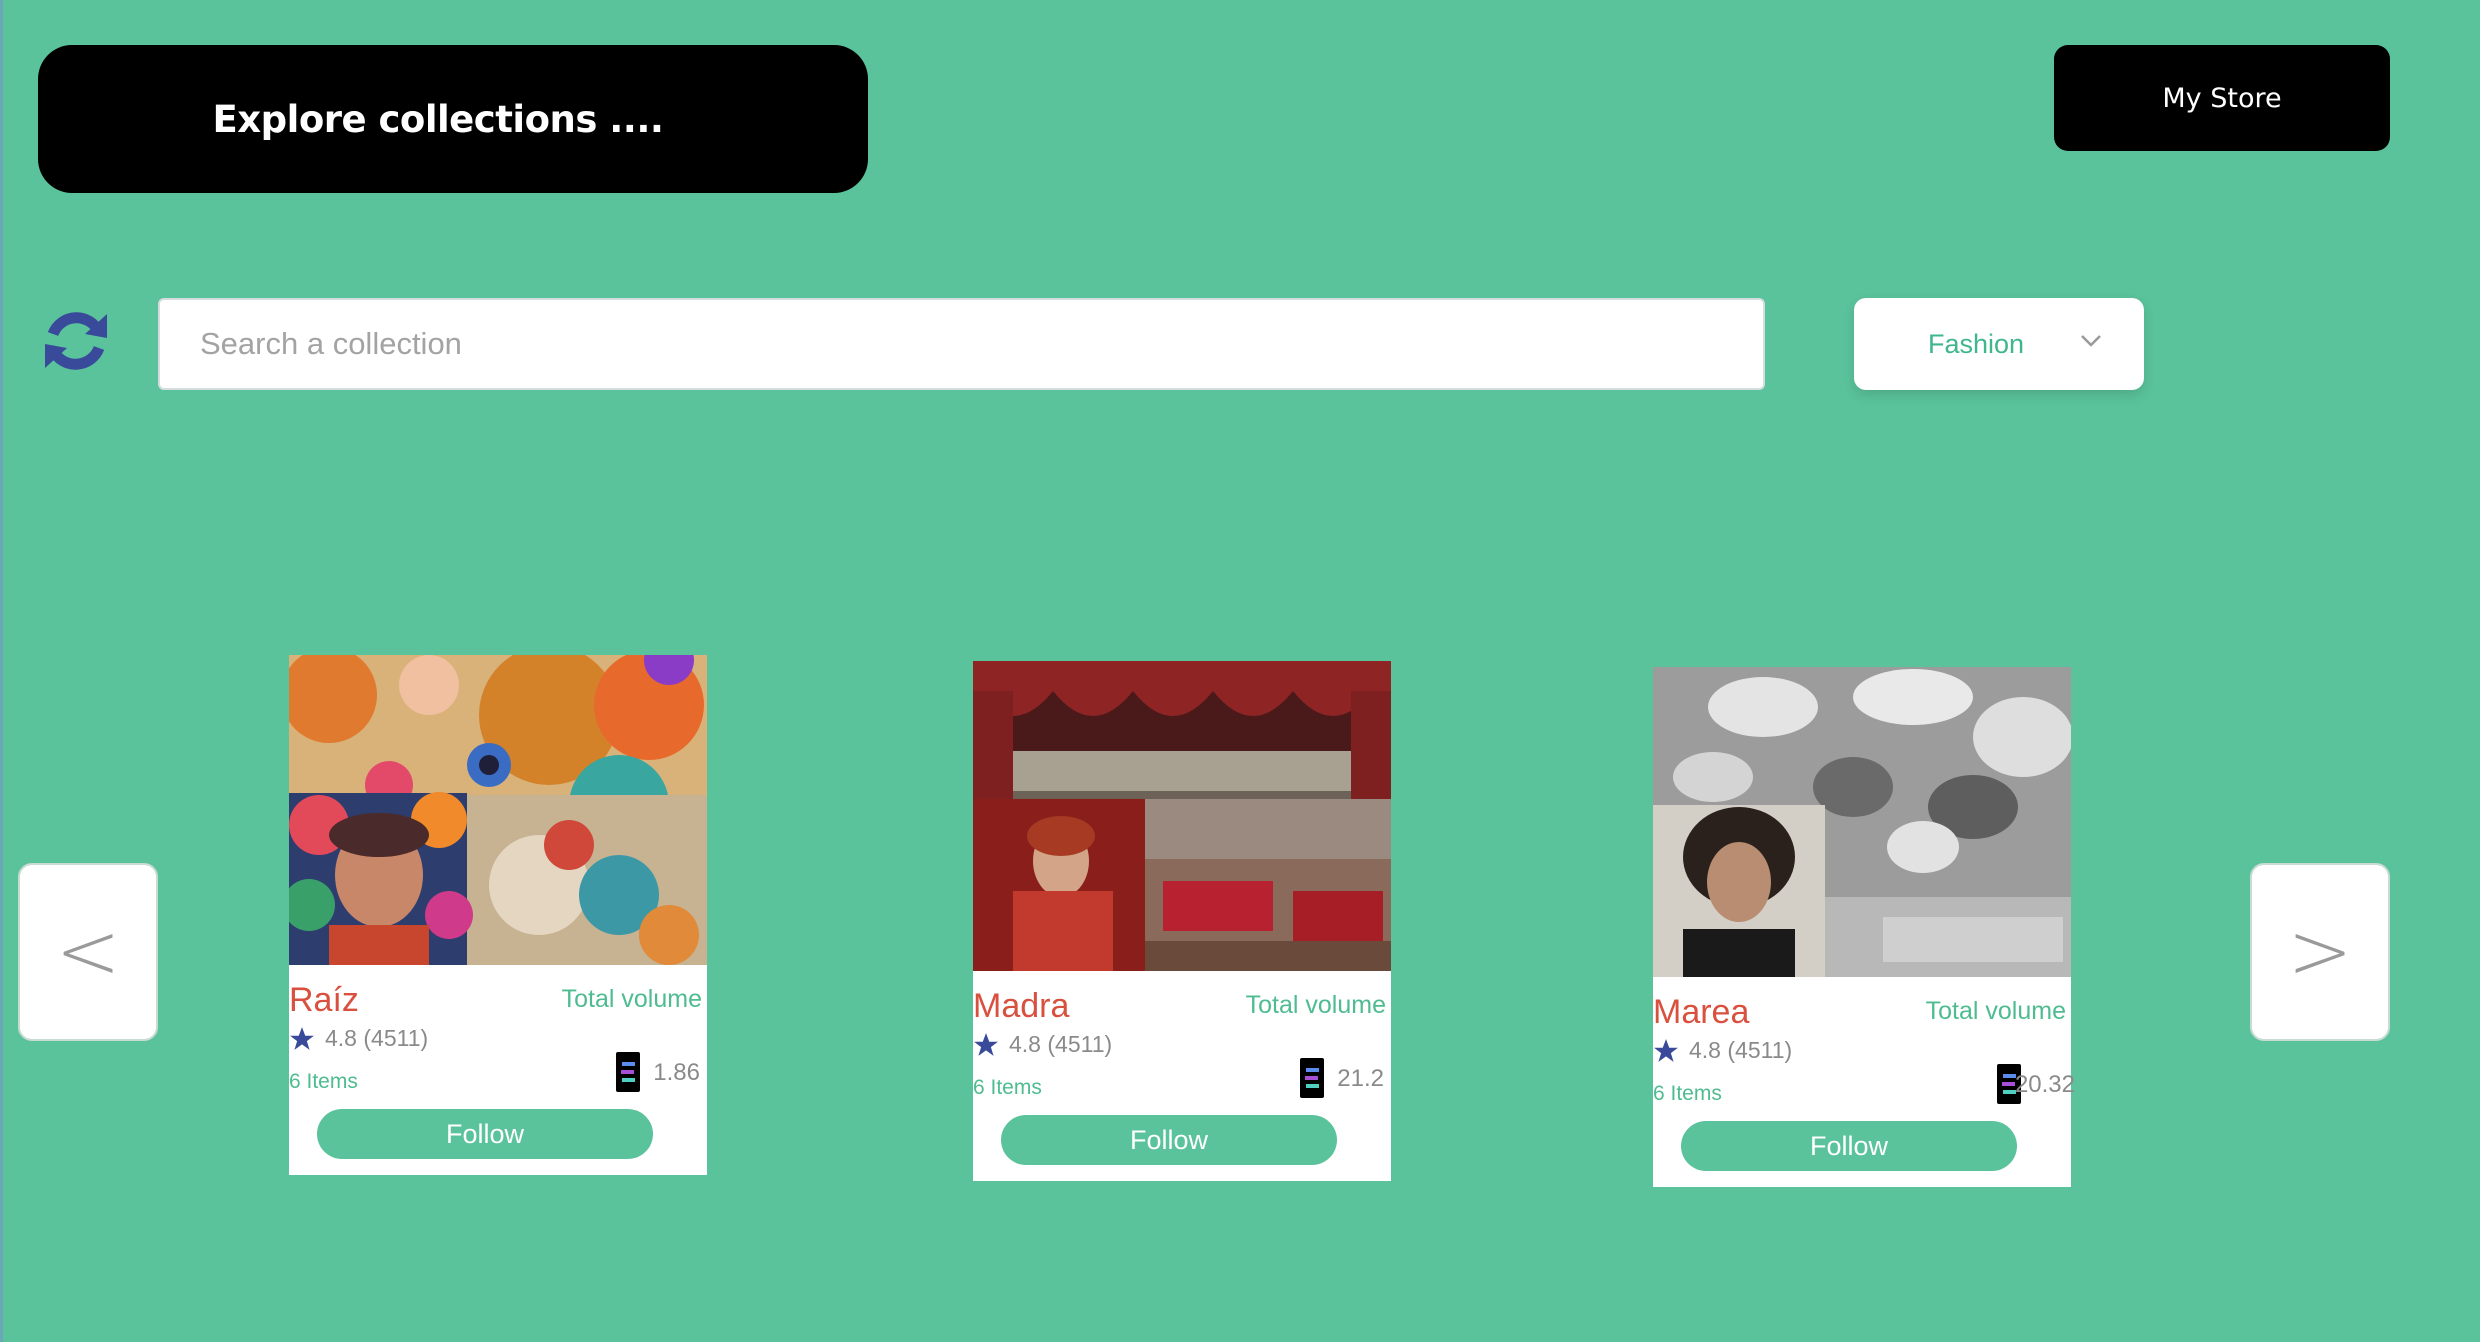 Image resolution: width=2480 pixels, height=1342 pixels. I want to click on collection-name: Madra, so click(1021, 1006).